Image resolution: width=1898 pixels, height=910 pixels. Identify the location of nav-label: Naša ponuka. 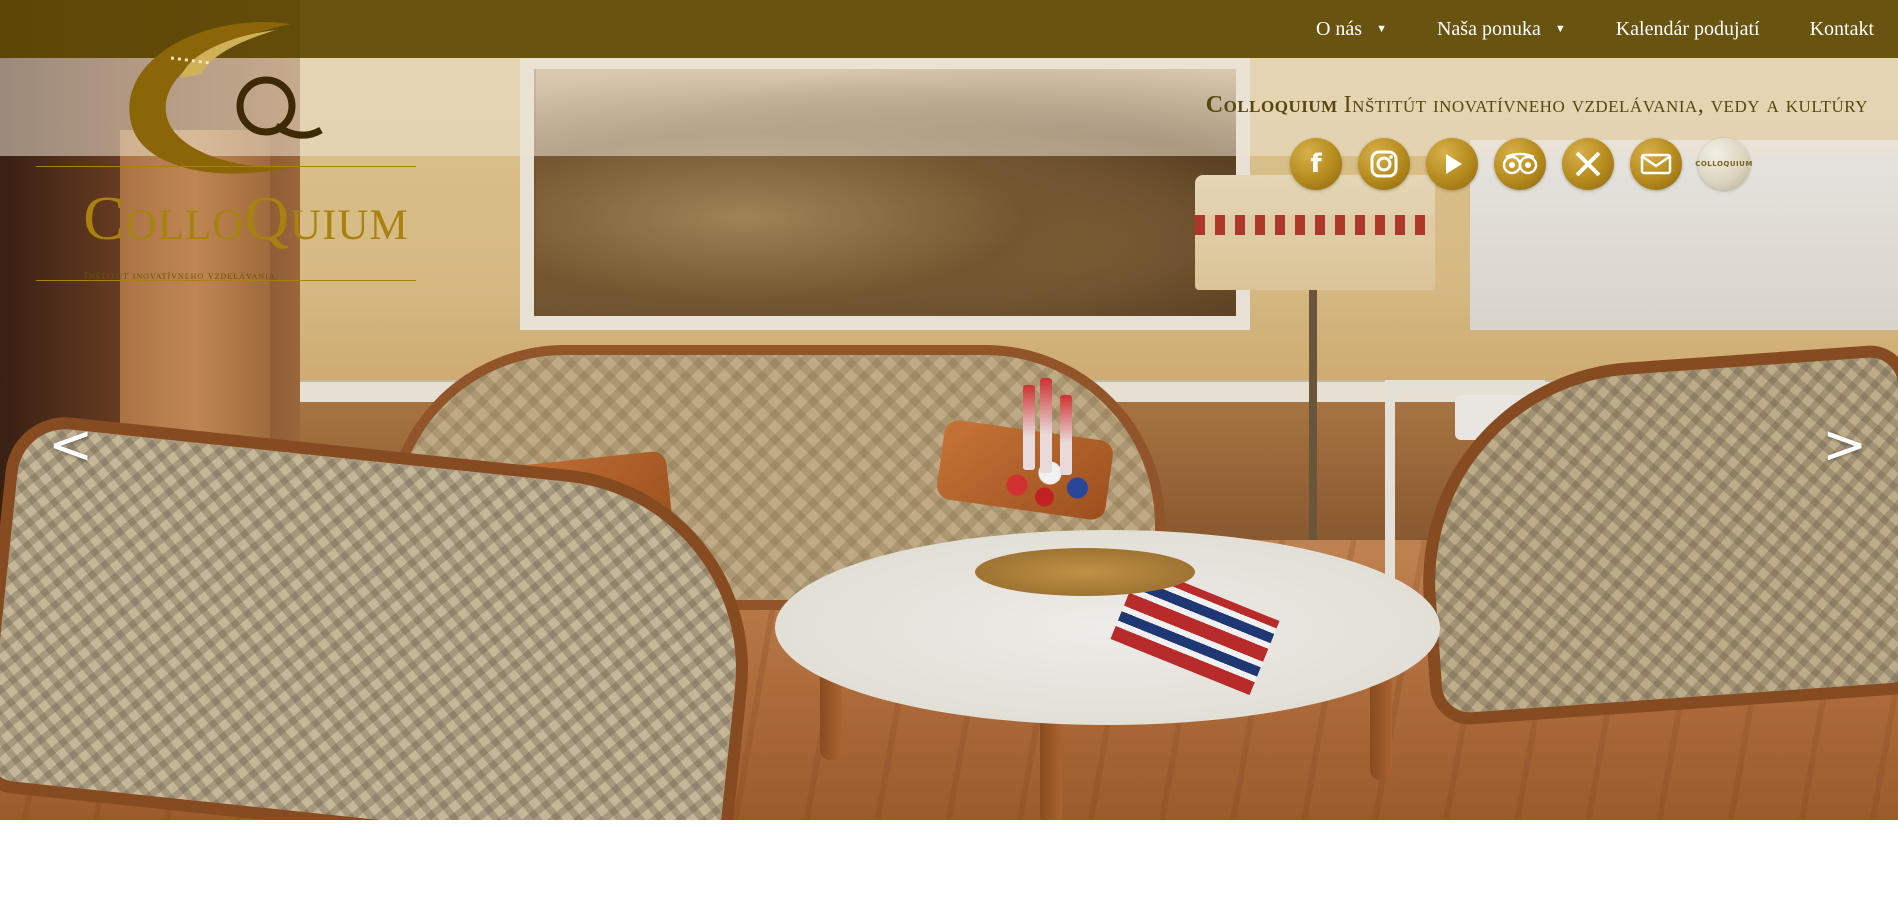
(1488, 28).